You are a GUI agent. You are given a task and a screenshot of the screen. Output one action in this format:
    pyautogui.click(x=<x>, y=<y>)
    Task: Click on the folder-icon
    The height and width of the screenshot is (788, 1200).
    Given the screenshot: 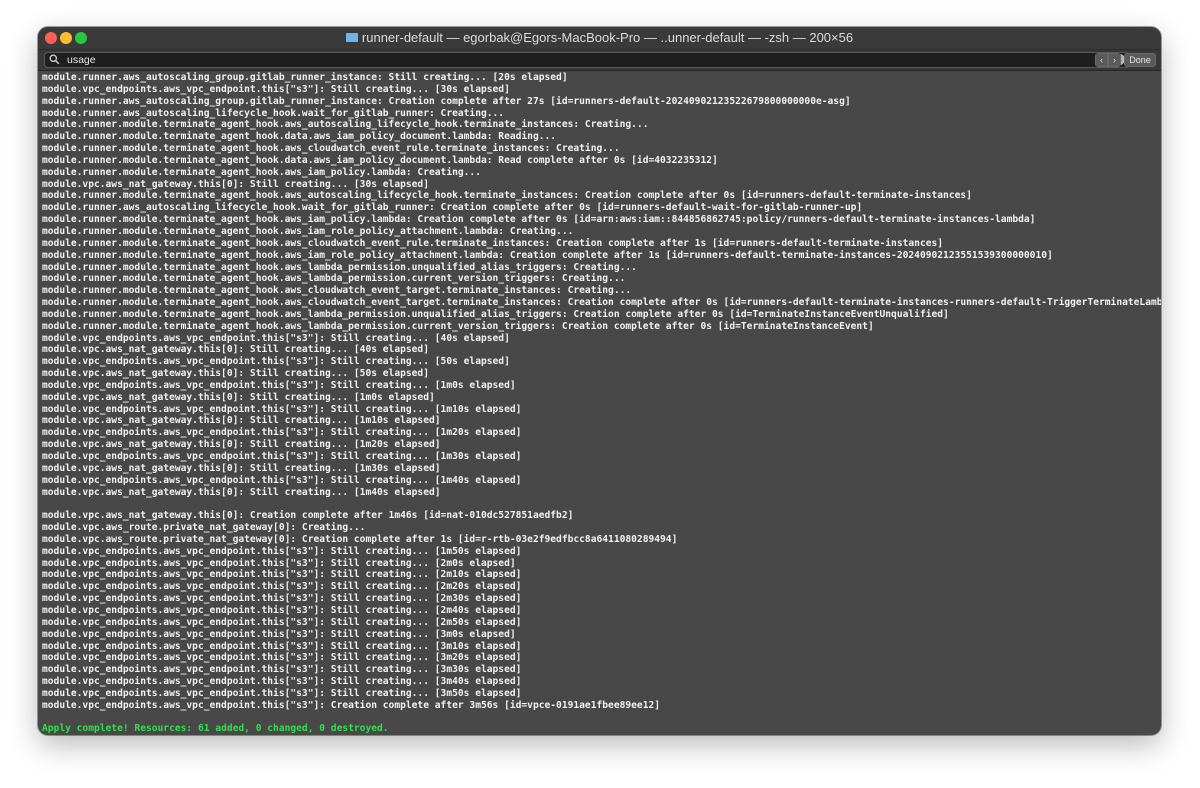 What is the action you would take?
    pyautogui.click(x=351, y=37)
    